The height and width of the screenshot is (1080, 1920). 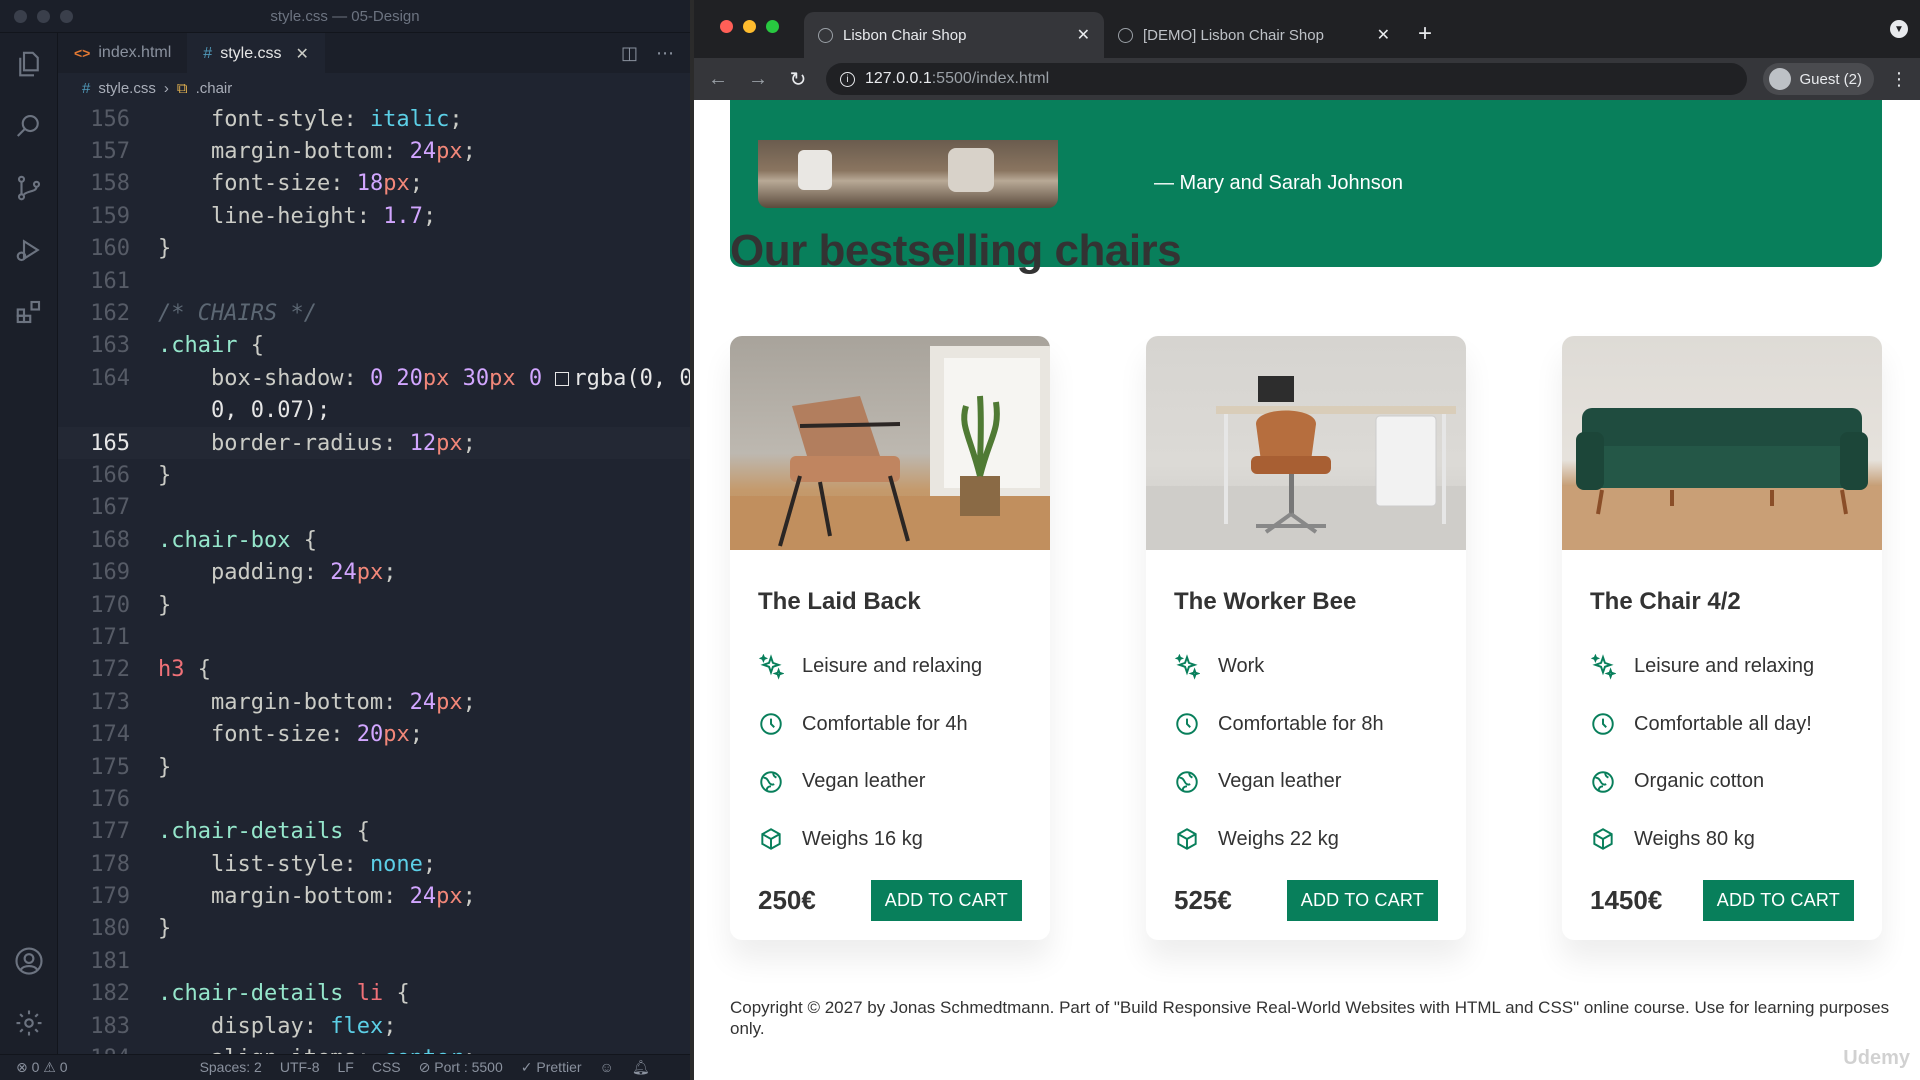 What do you see at coordinates (110, 929) in the screenshot?
I see `line-number: 180` at bounding box center [110, 929].